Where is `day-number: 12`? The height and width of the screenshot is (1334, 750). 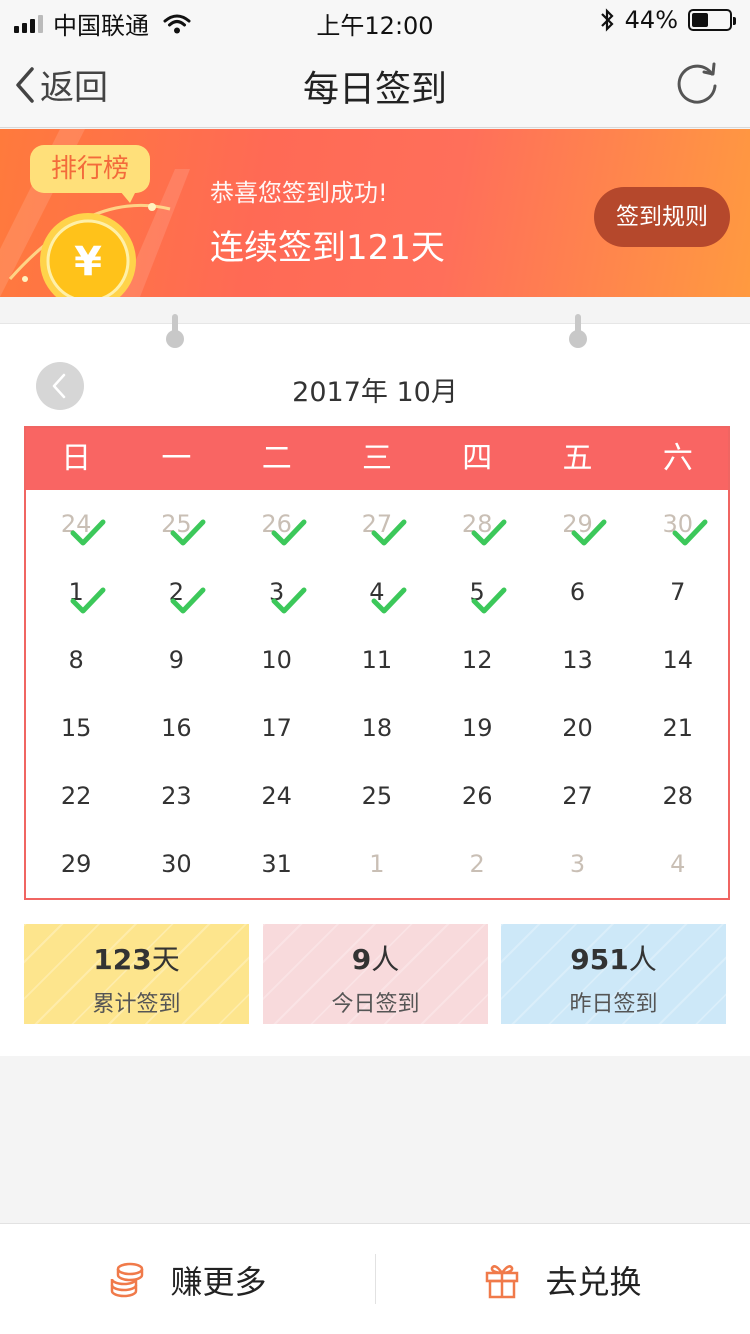 day-number: 12 is located at coordinates (477, 660).